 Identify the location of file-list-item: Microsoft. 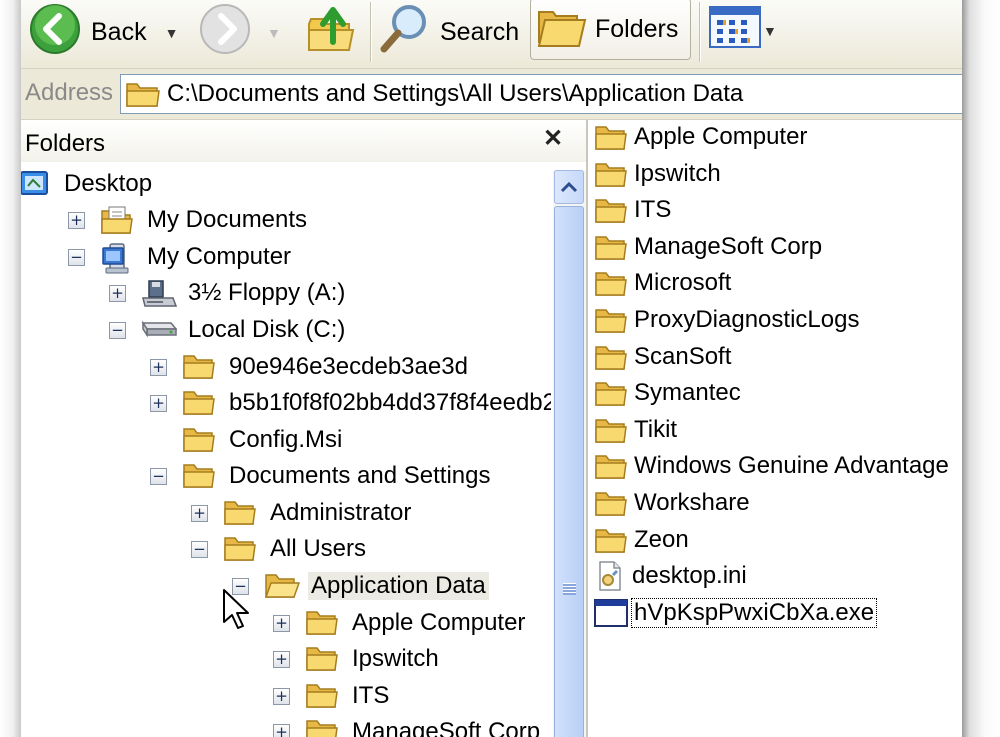
(663, 283).